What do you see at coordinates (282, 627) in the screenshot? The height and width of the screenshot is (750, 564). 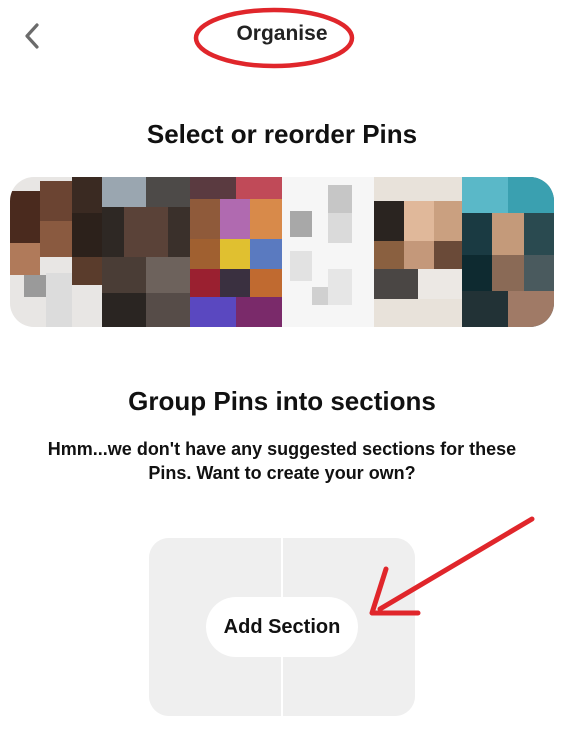 I see `add-section-button: Add Section` at bounding box center [282, 627].